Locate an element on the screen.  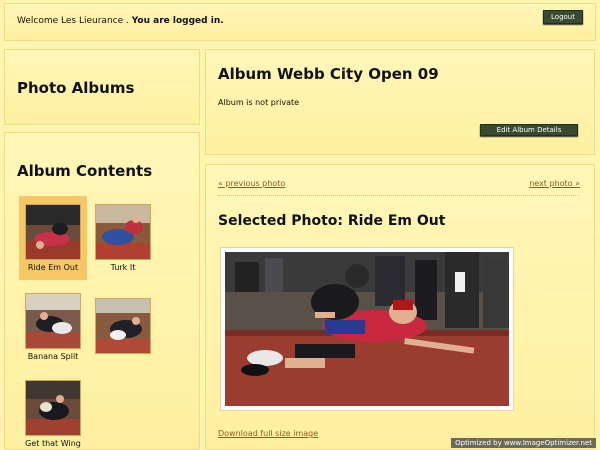
selected-photo-title: Selected Photo: Ride Em Out is located at coordinates (332, 221).